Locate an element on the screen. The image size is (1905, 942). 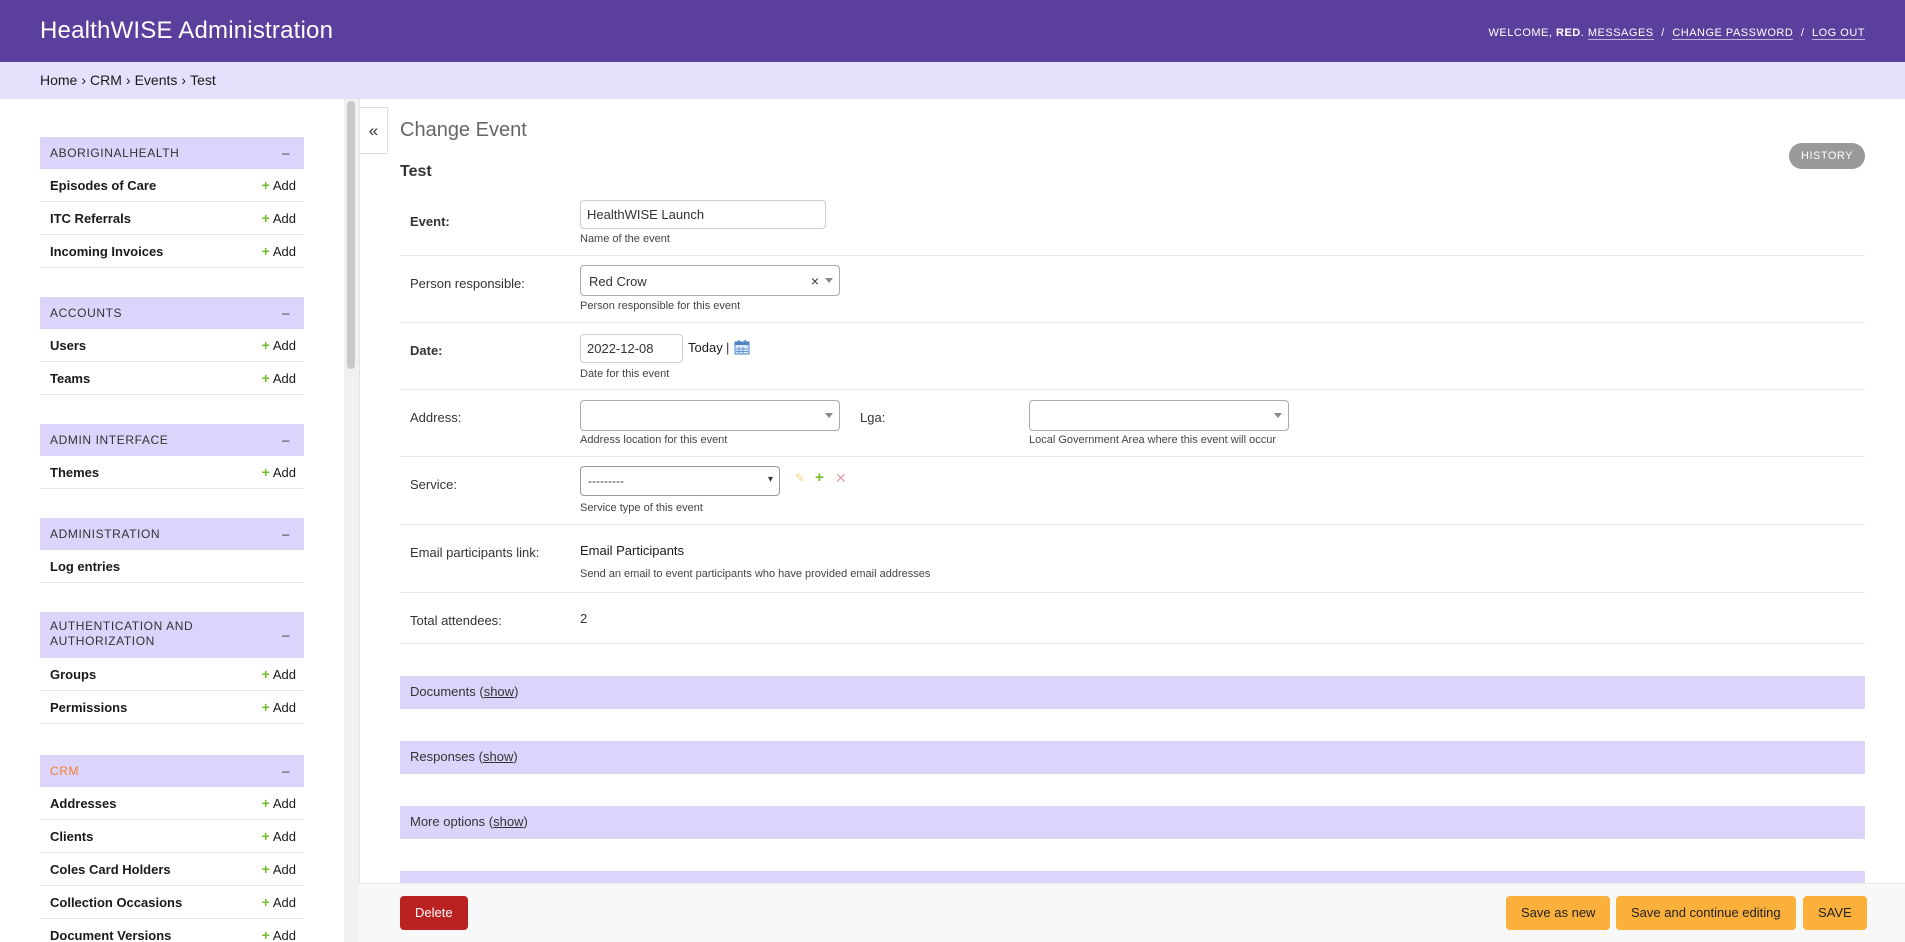
model-link: Clients is located at coordinates (71, 836).